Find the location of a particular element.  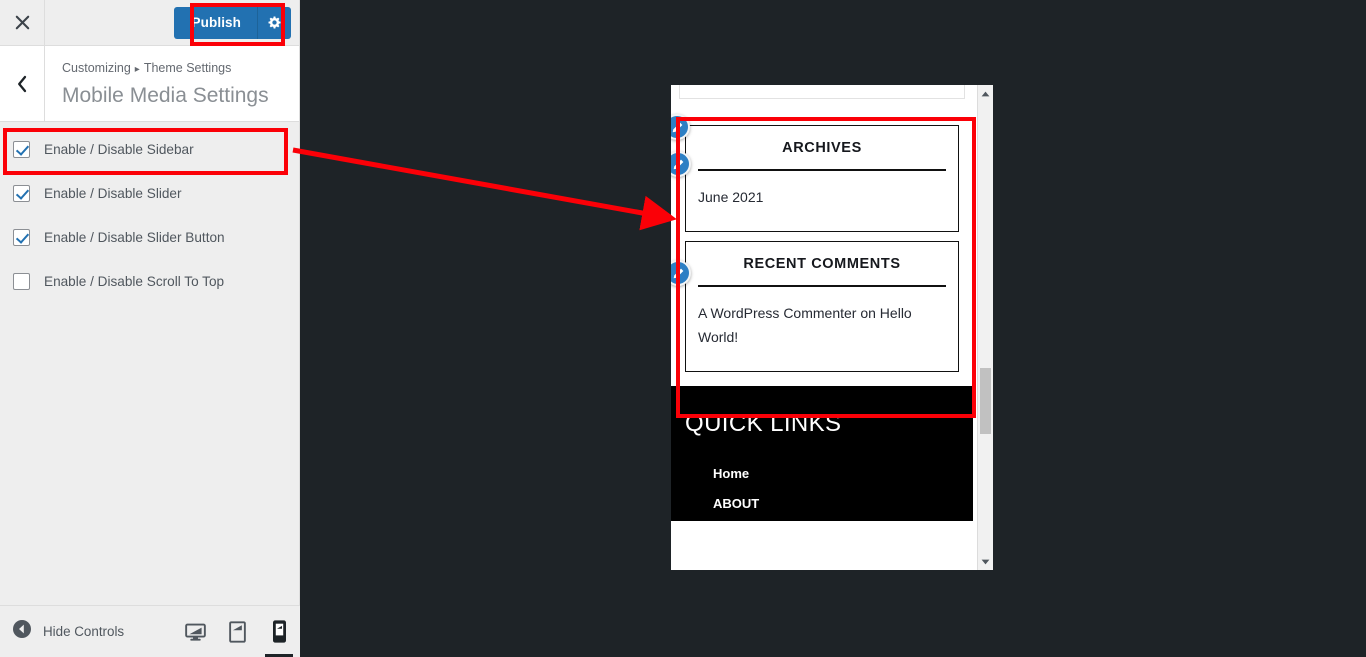

scroll-down-arrow-icon is located at coordinates (985, 561).